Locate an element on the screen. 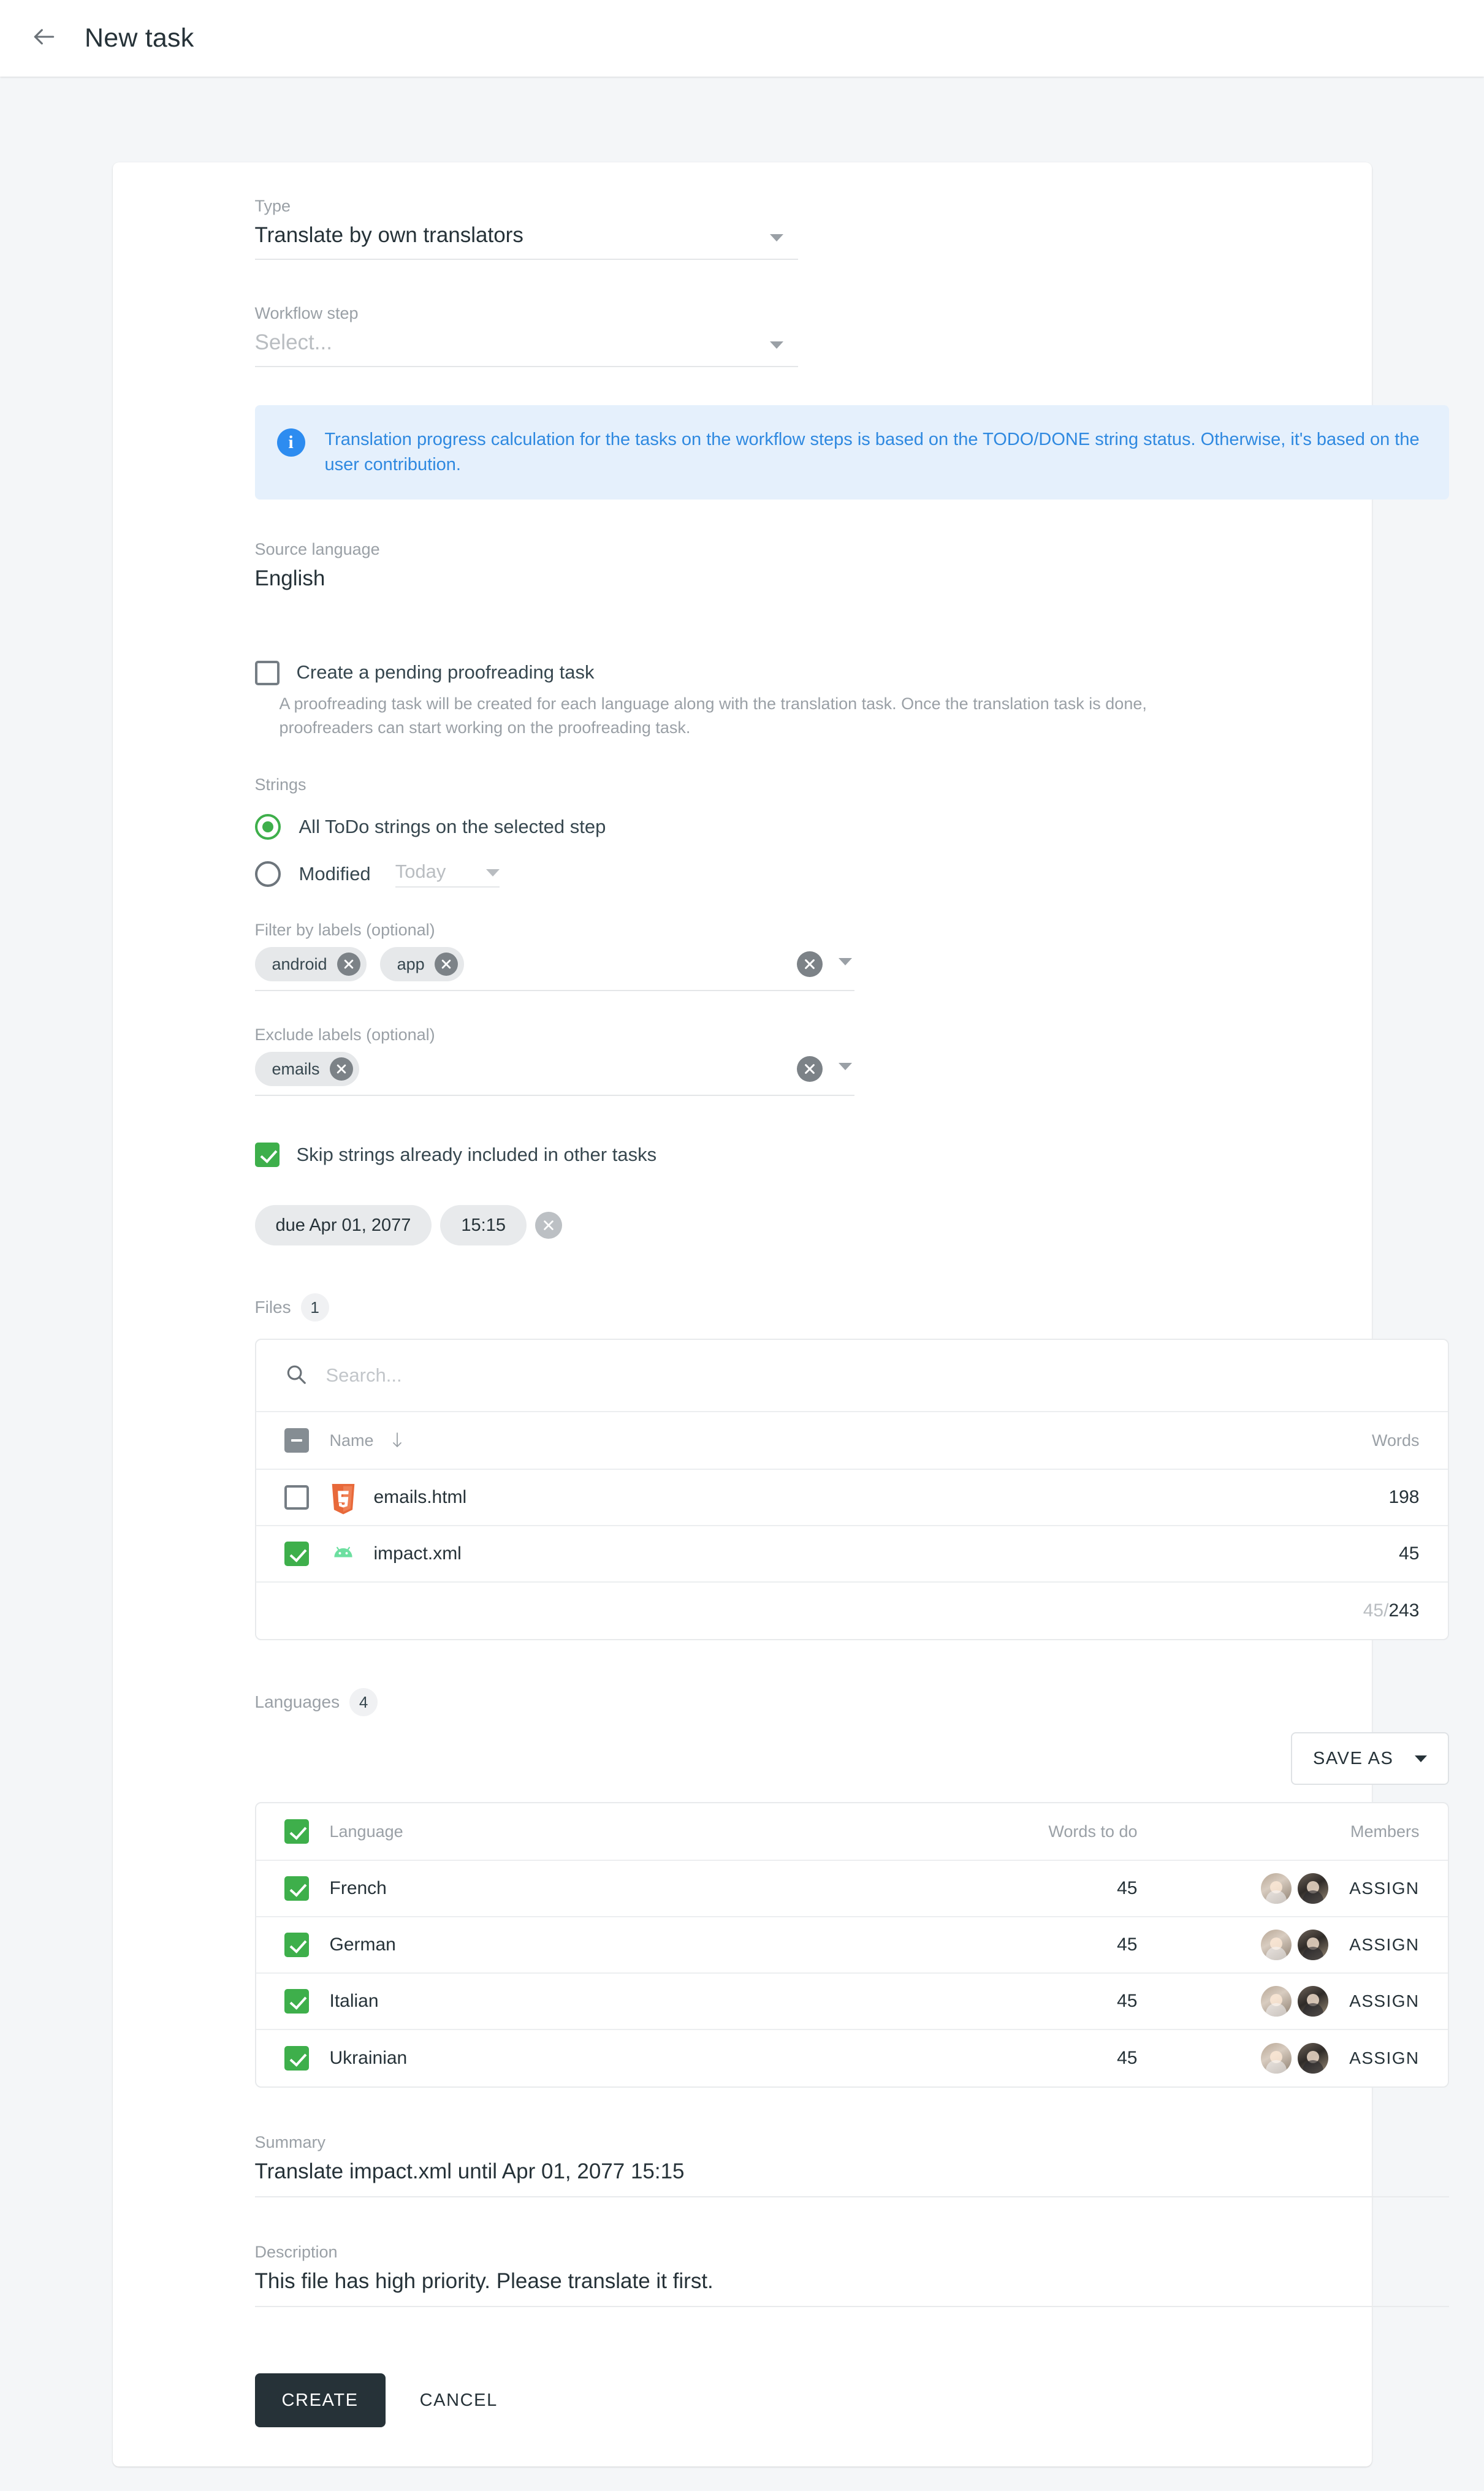 The width and height of the screenshot is (1484, 2491). label-chip-text: emails is located at coordinates (296, 1068).